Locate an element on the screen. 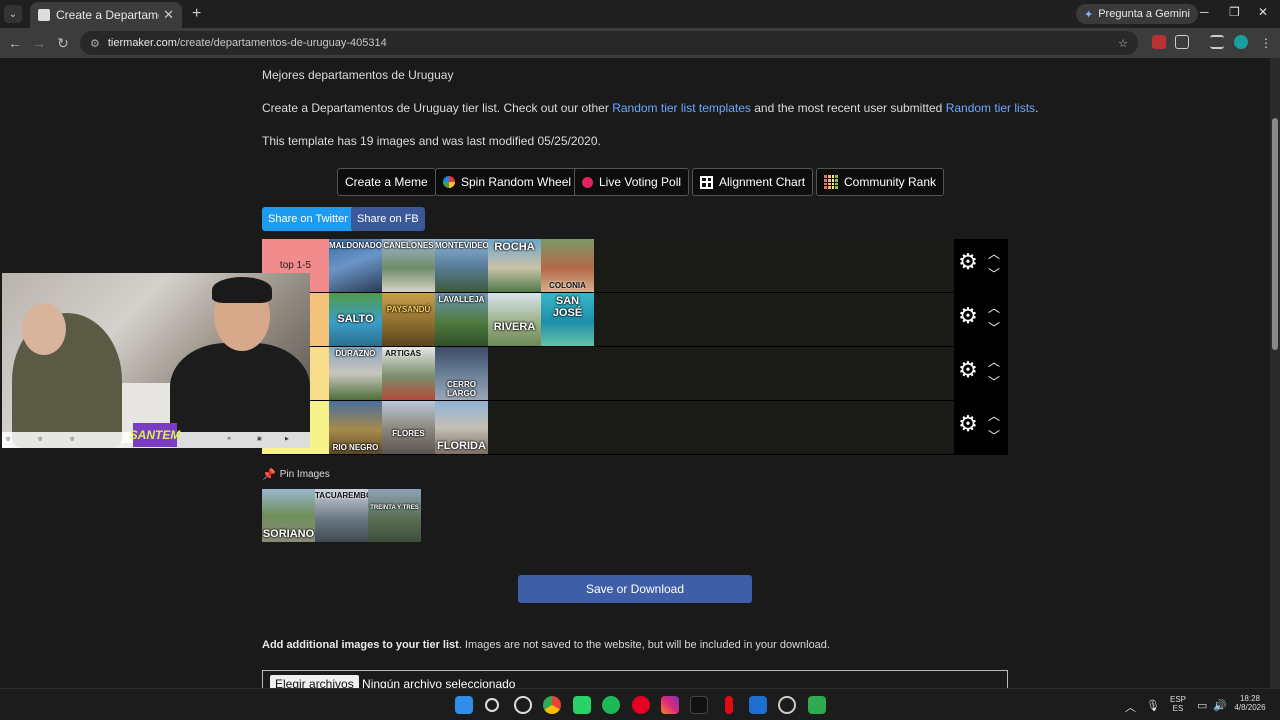 The image size is (1280, 720). close-window-icon: ✕ is located at coordinates (1263, 12).